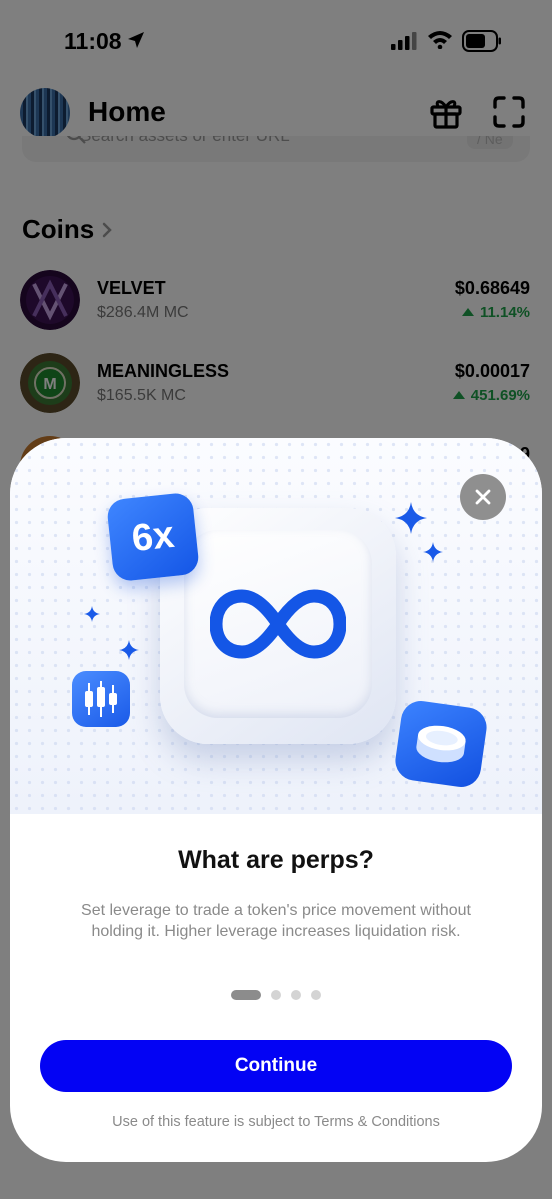 The width and height of the screenshot is (552, 1199). I want to click on page-indicator, so click(276, 995).